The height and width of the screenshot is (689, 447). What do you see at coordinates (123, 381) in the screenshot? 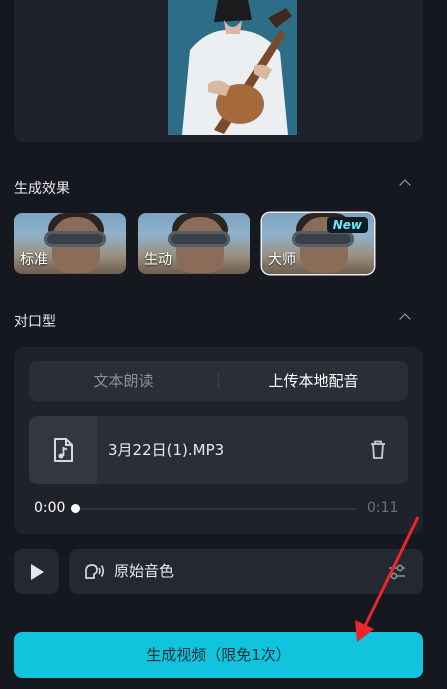
I see `tab-text-to-speech: 文本朗读` at bounding box center [123, 381].